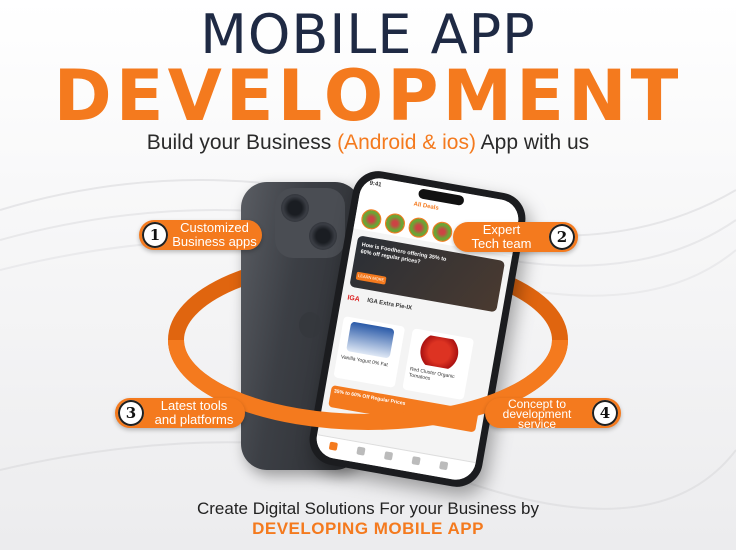 The height and width of the screenshot is (550, 736). I want to click on feature-pill-3: 3 Latest tools and platforms, so click(180, 413).